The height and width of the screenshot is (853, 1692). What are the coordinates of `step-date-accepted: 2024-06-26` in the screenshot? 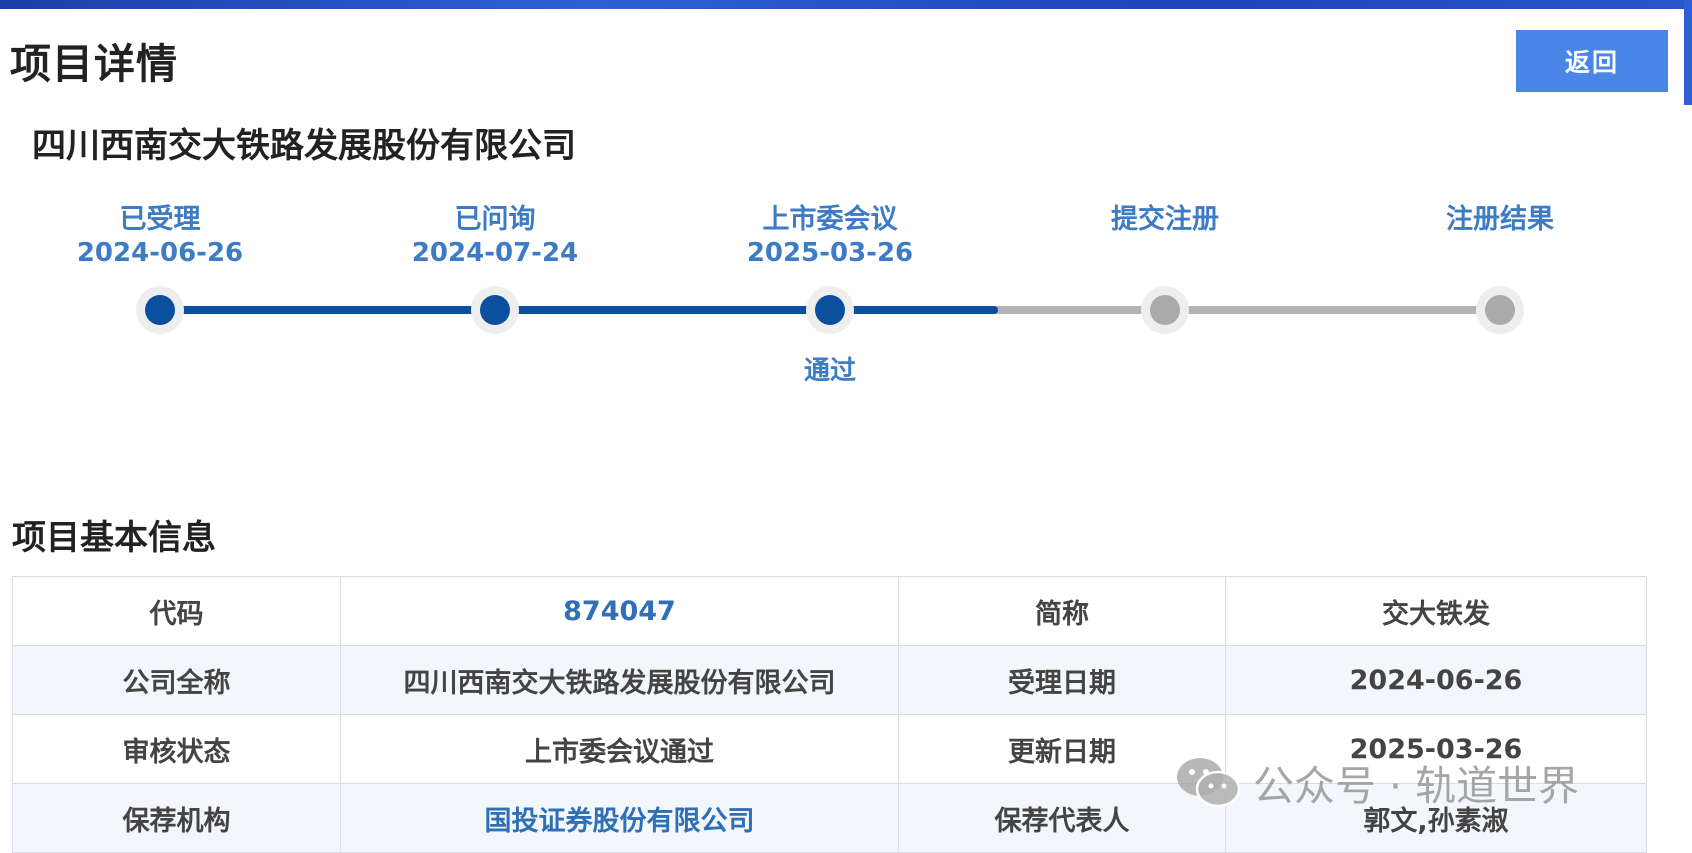 It's located at (160, 253).